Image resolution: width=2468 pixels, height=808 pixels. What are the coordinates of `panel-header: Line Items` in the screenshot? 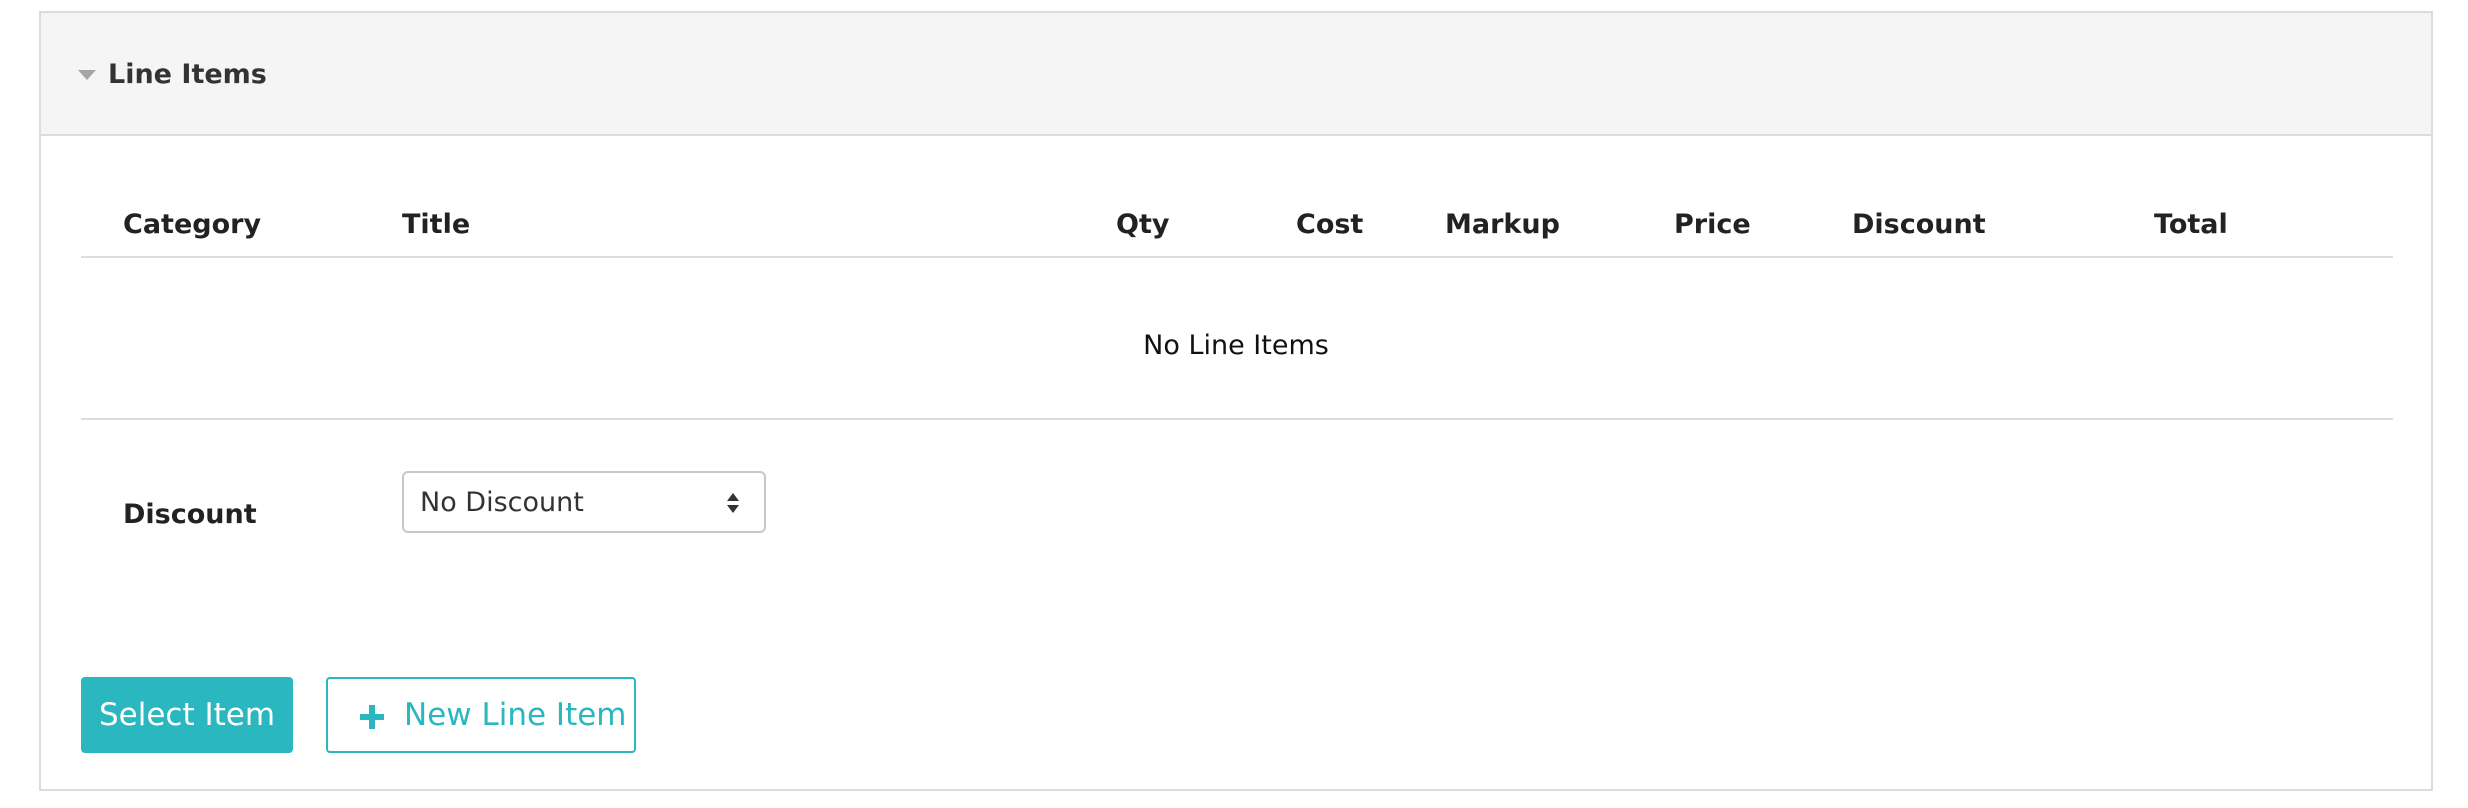 It's located at (1236, 74).